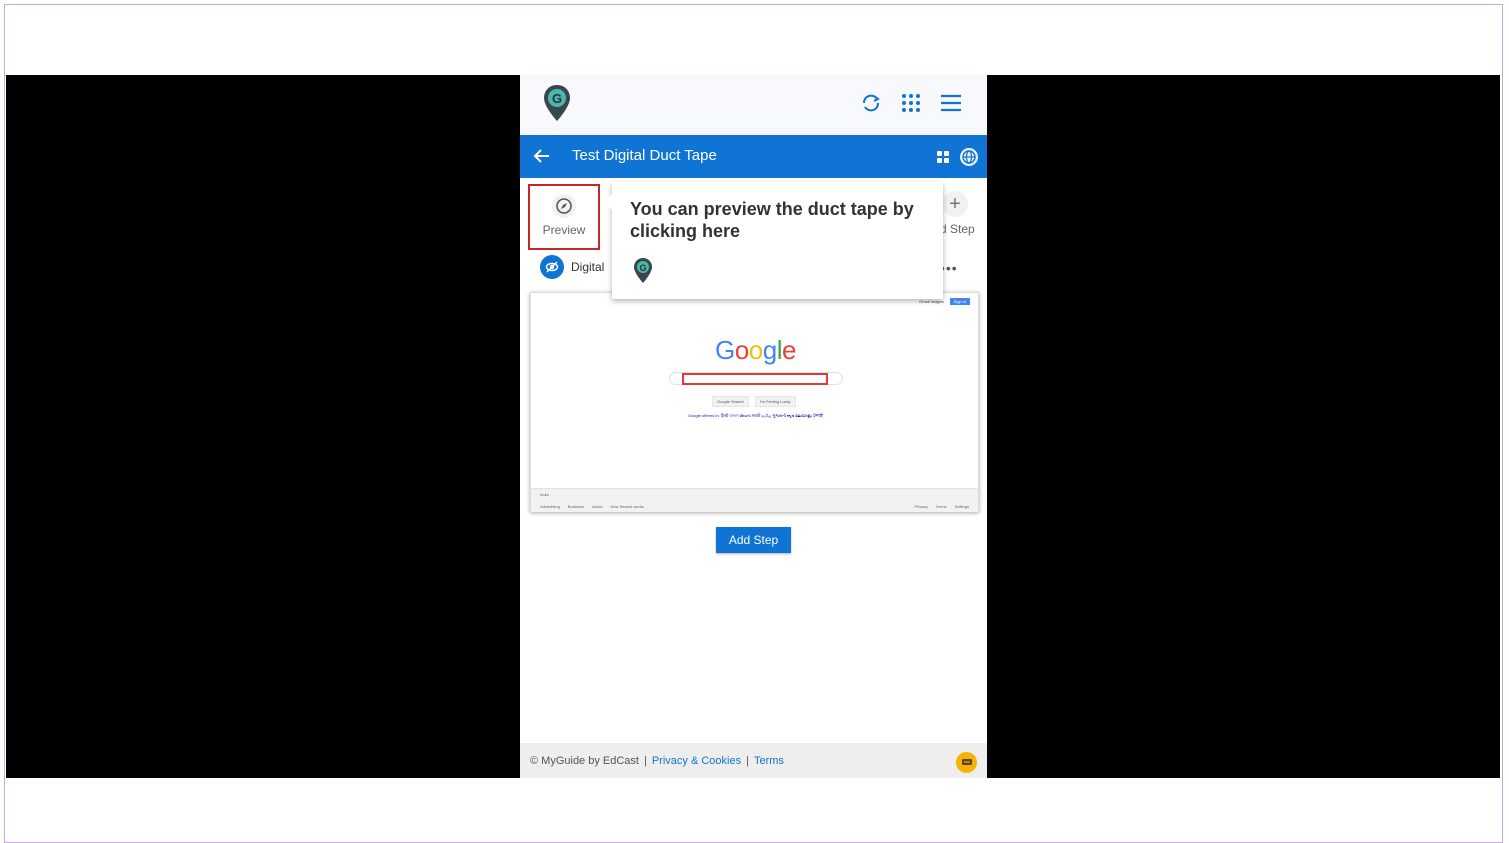 This screenshot has height=843, width=1509. Describe the element at coordinates (753, 105) in the screenshot. I see `top-header: G` at that location.